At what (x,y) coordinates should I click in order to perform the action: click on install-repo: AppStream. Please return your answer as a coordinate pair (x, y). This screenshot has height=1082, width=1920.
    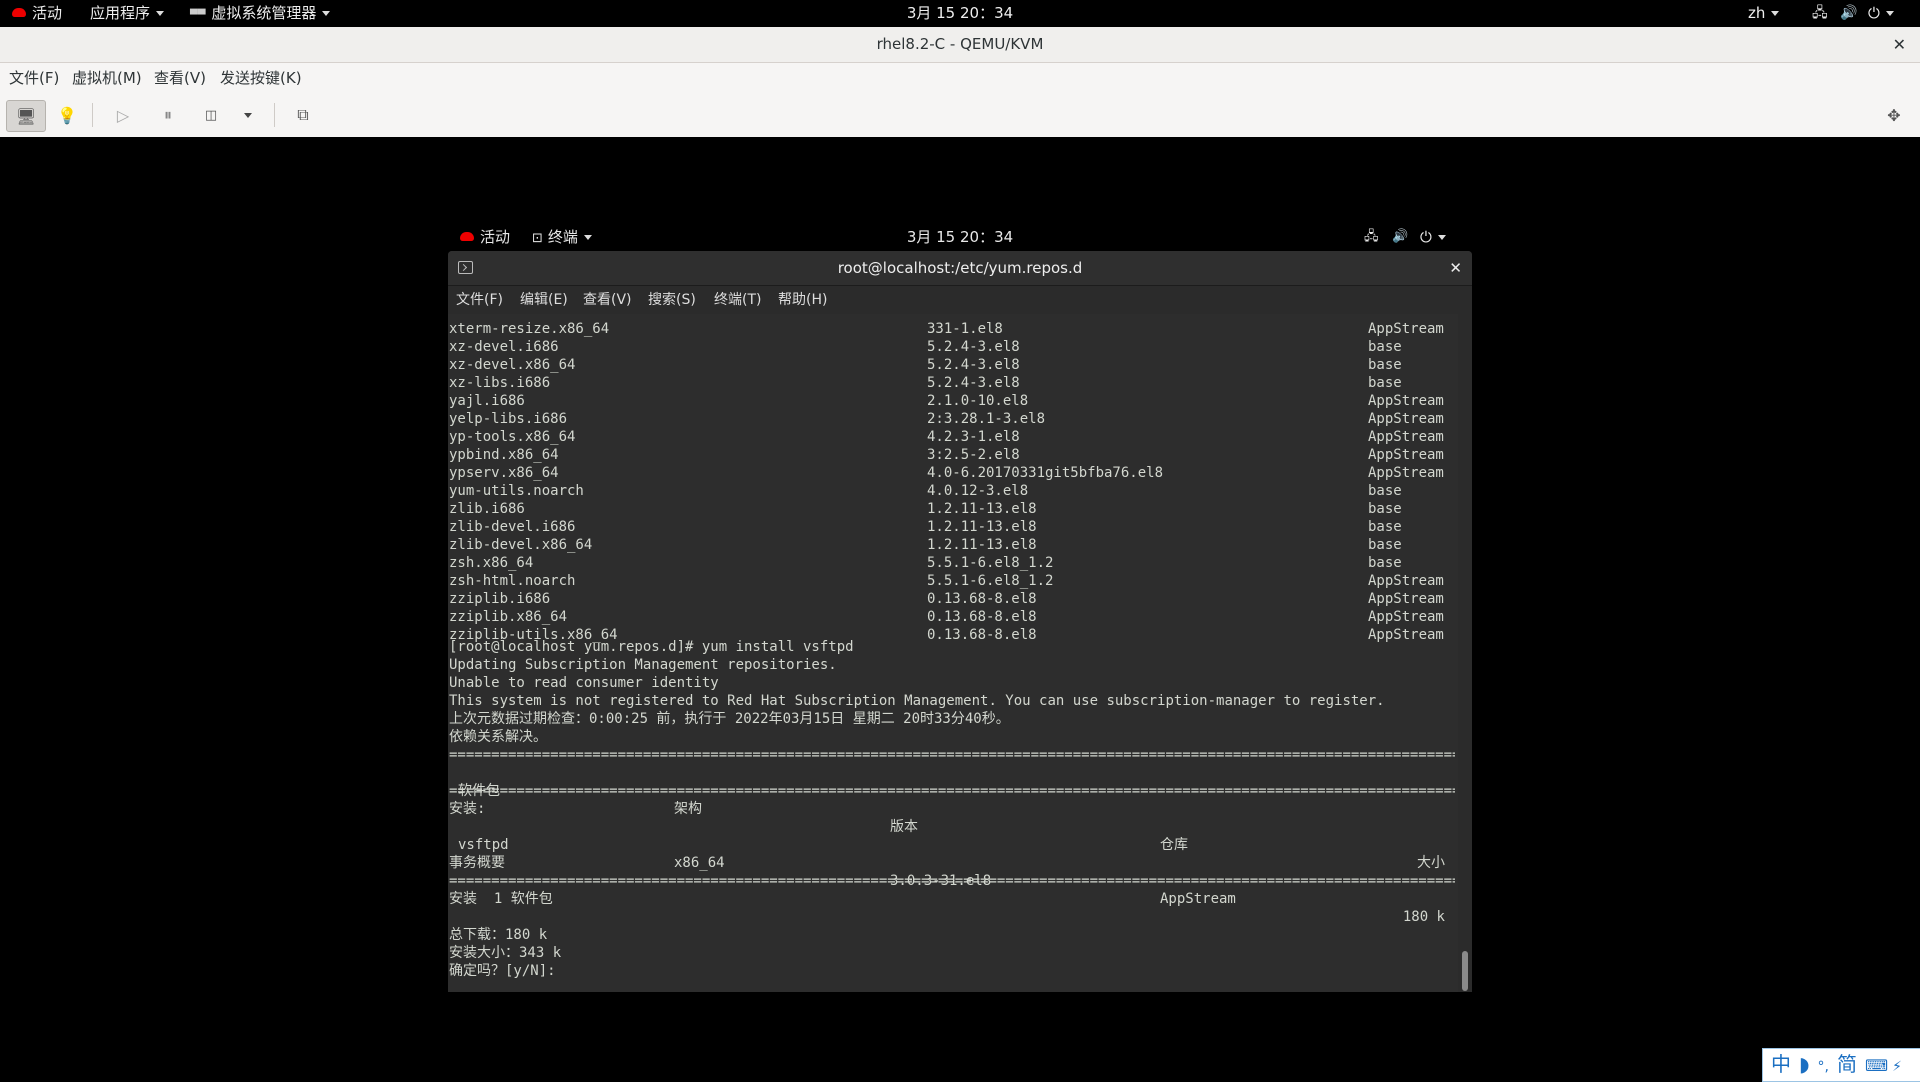
    Looking at the image, I should click on (1198, 899).